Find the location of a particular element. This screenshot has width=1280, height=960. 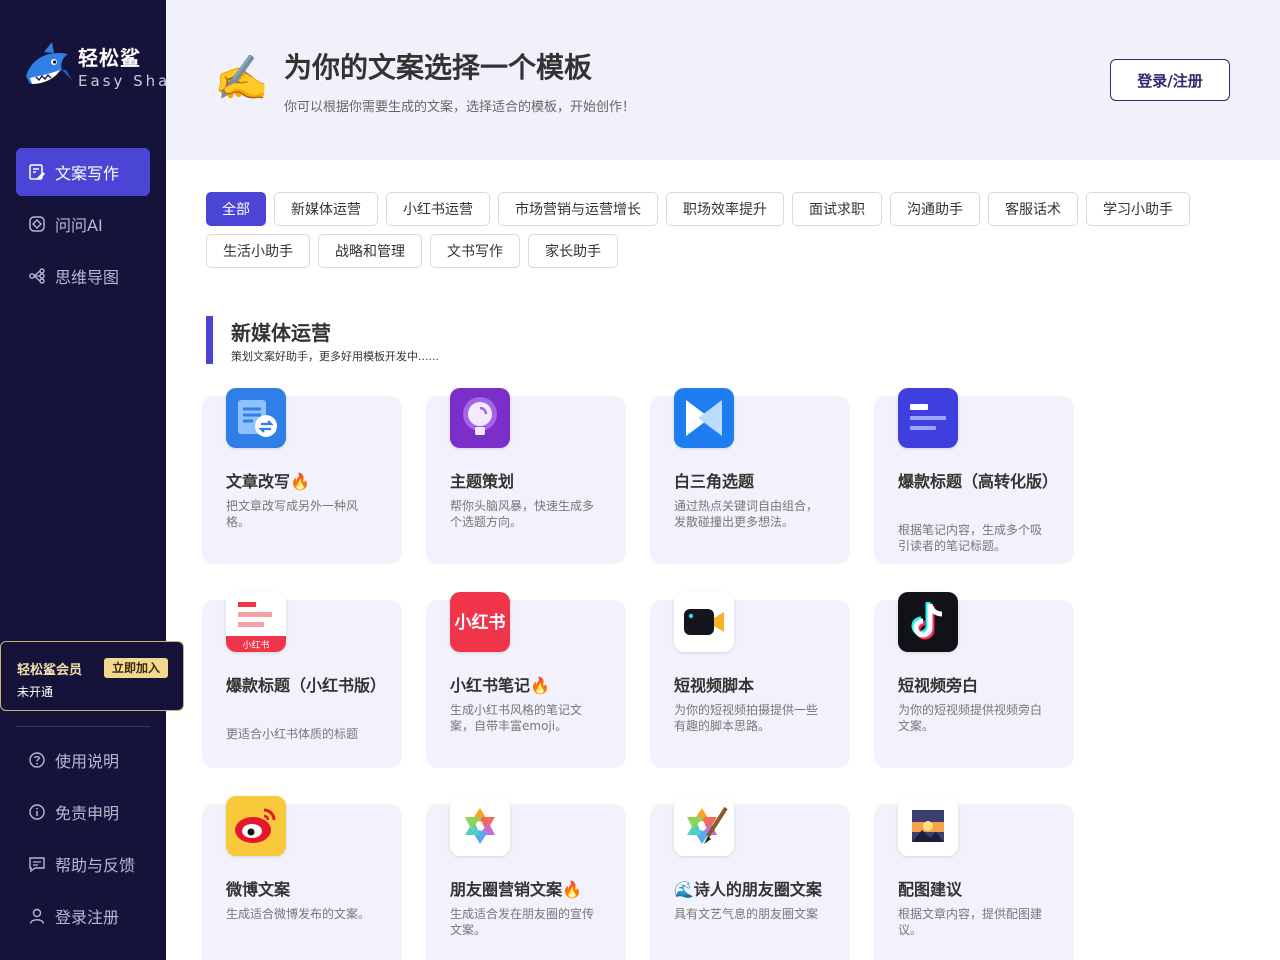

sidebar-item-disclaimer: 免责申明 is located at coordinates (83, 812).